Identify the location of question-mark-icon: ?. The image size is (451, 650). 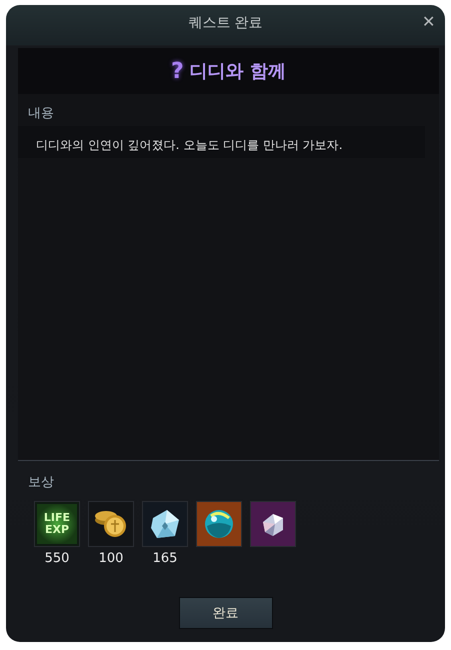
(177, 71).